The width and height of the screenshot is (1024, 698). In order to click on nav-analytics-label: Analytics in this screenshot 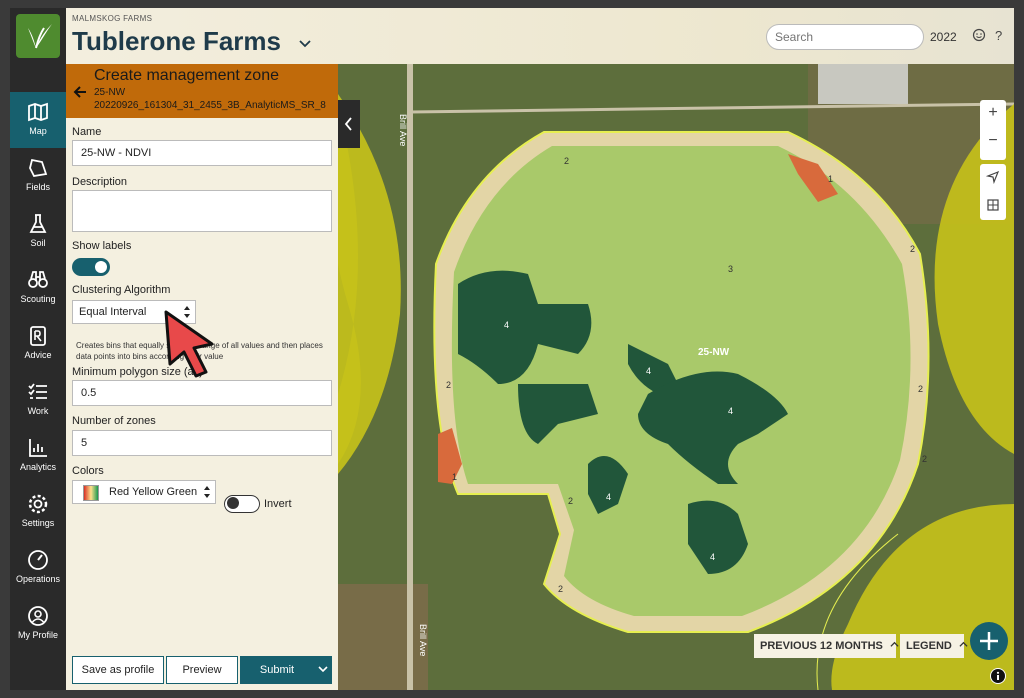, I will do `click(37, 467)`.